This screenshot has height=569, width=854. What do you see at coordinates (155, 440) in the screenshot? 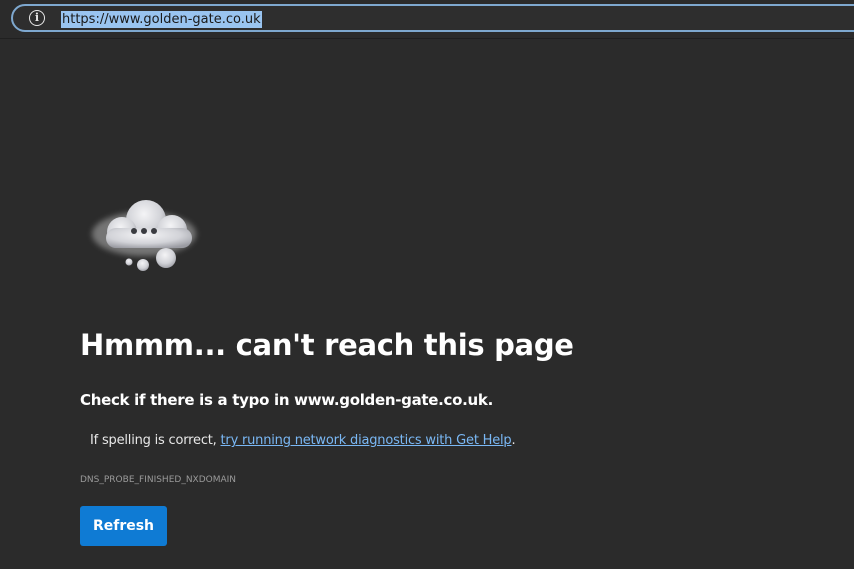
I see `spelling-hint-prefix: If spelling is correct,` at bounding box center [155, 440].